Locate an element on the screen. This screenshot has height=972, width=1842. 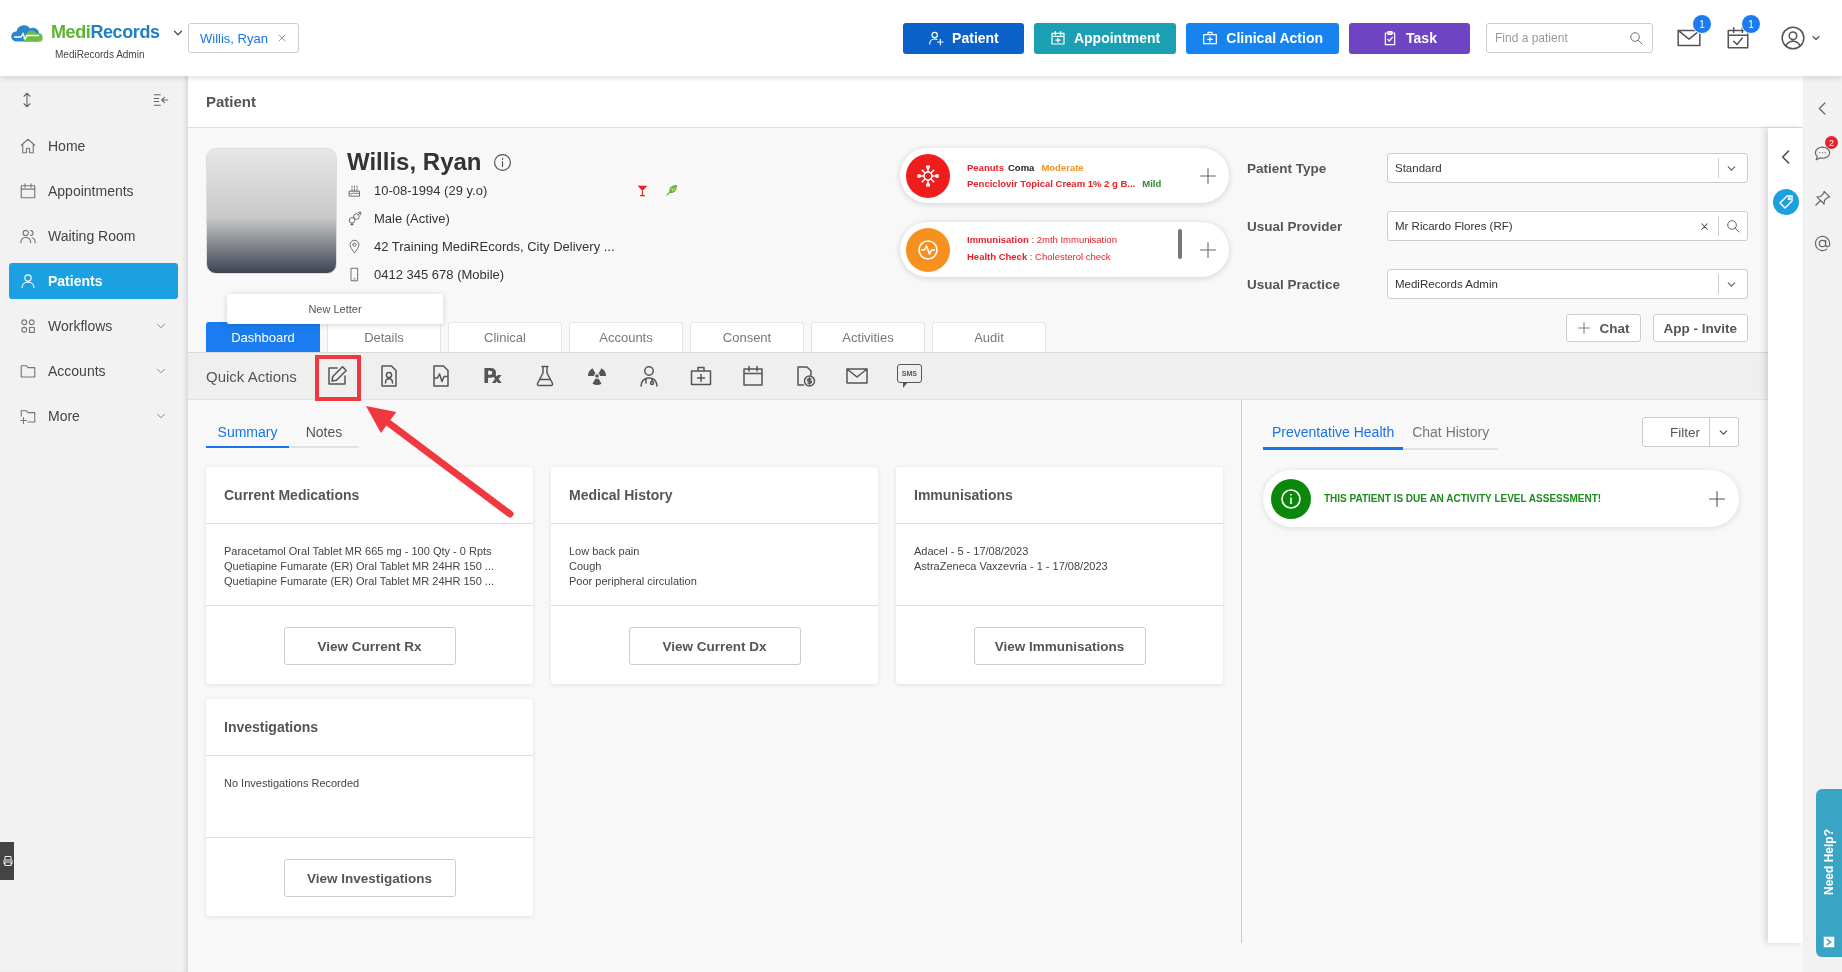
notification-badge: 2 is located at coordinates (1831, 142).